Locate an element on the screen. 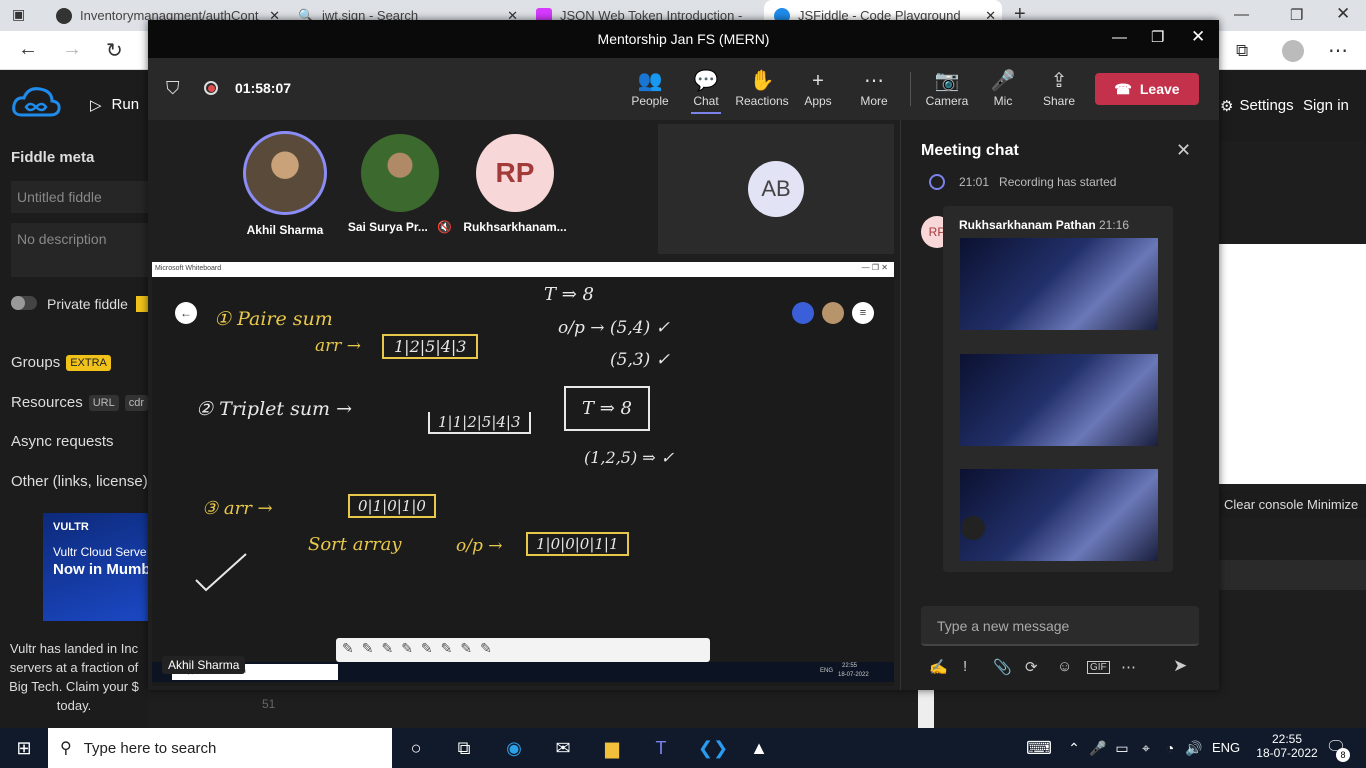  chevron-up-icon: ⌃ is located at coordinates (1074, 748).